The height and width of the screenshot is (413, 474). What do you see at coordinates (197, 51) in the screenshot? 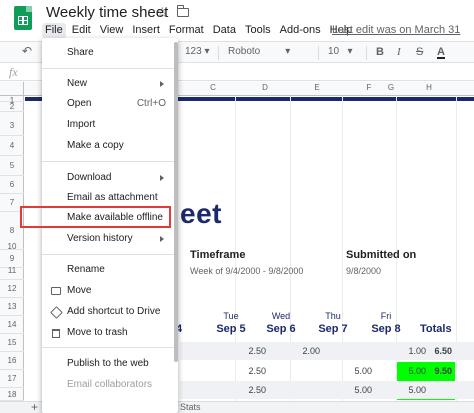
I see `number-format-select: 123 ▾` at bounding box center [197, 51].